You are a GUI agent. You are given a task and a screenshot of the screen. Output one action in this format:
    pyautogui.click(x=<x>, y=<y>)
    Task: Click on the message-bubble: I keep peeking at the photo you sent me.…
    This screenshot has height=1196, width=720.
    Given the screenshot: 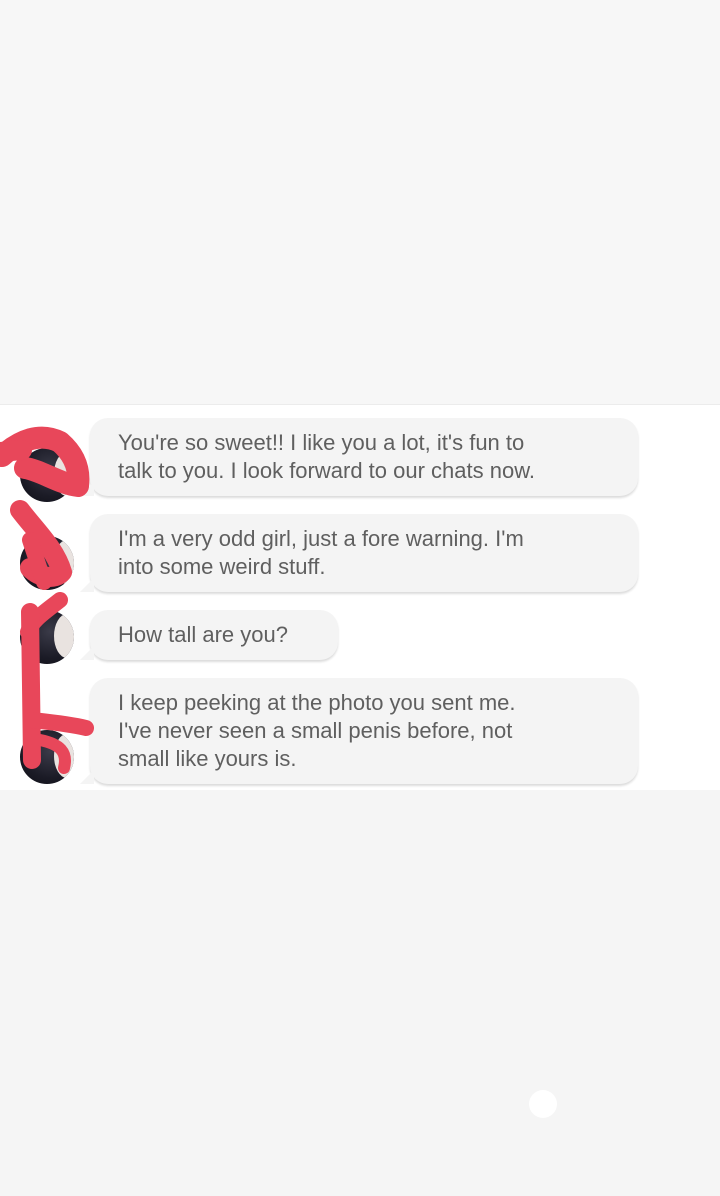 What is the action you would take?
    pyautogui.click(x=359, y=731)
    